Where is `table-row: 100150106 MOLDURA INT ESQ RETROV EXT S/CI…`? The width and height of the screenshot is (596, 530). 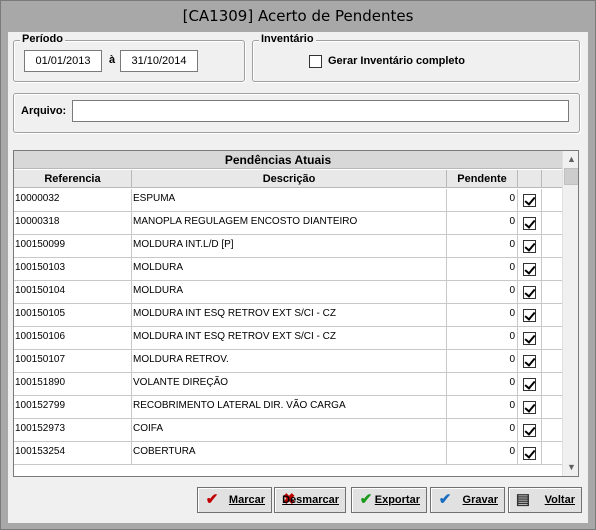 table-row: 100150106 MOLDURA INT ESQ RETROV EXT S/CI… is located at coordinates (288, 338).